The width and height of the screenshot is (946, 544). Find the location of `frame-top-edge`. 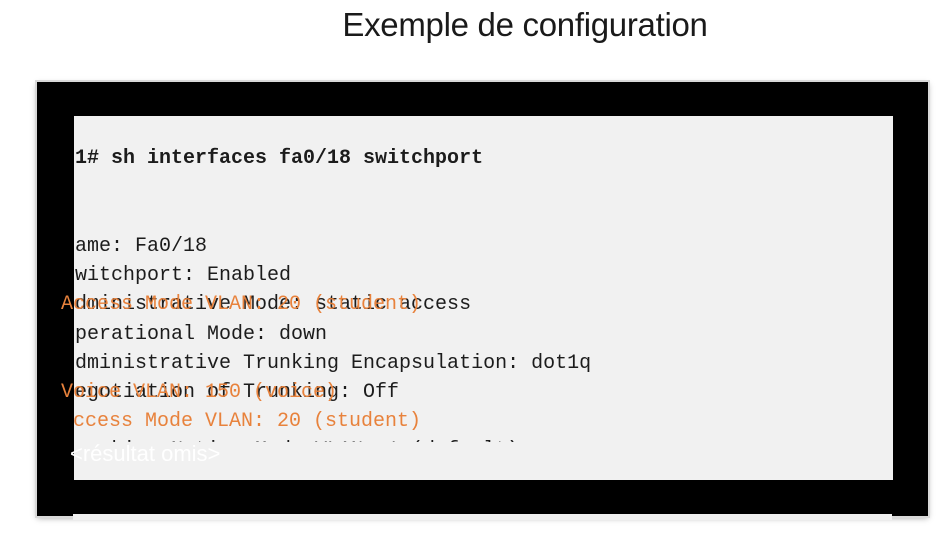

frame-top-edge is located at coordinates (482, 99).